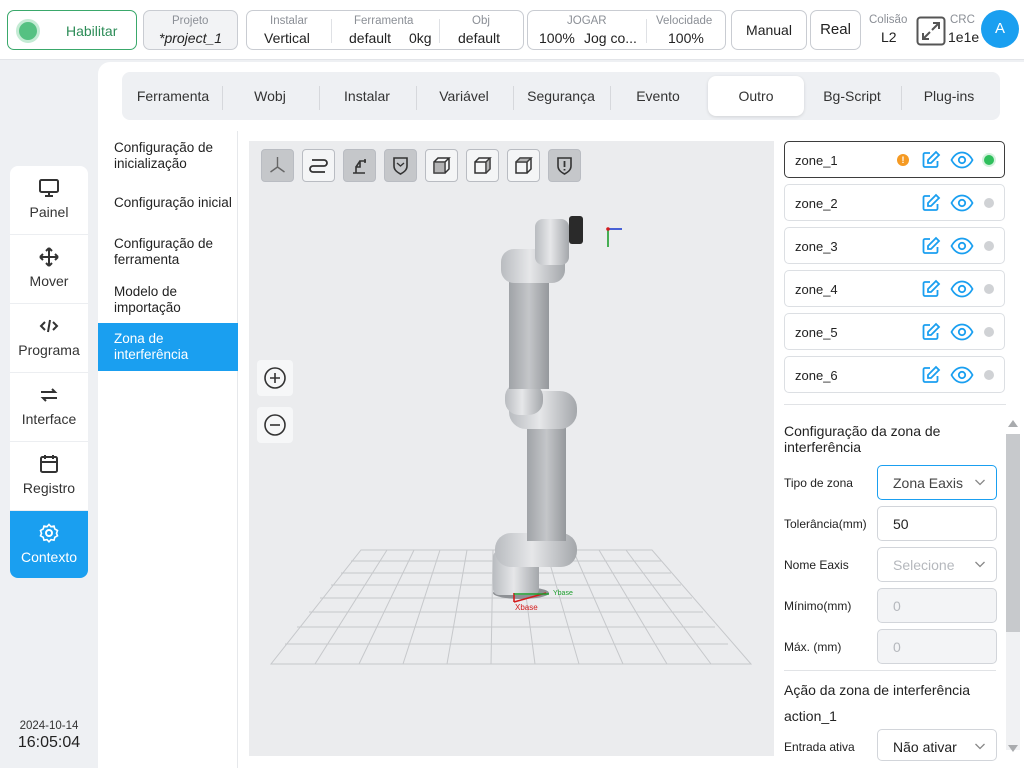  Describe the element at coordinates (894, 374) in the screenshot. I see `zone-list-item: zone_6` at that location.